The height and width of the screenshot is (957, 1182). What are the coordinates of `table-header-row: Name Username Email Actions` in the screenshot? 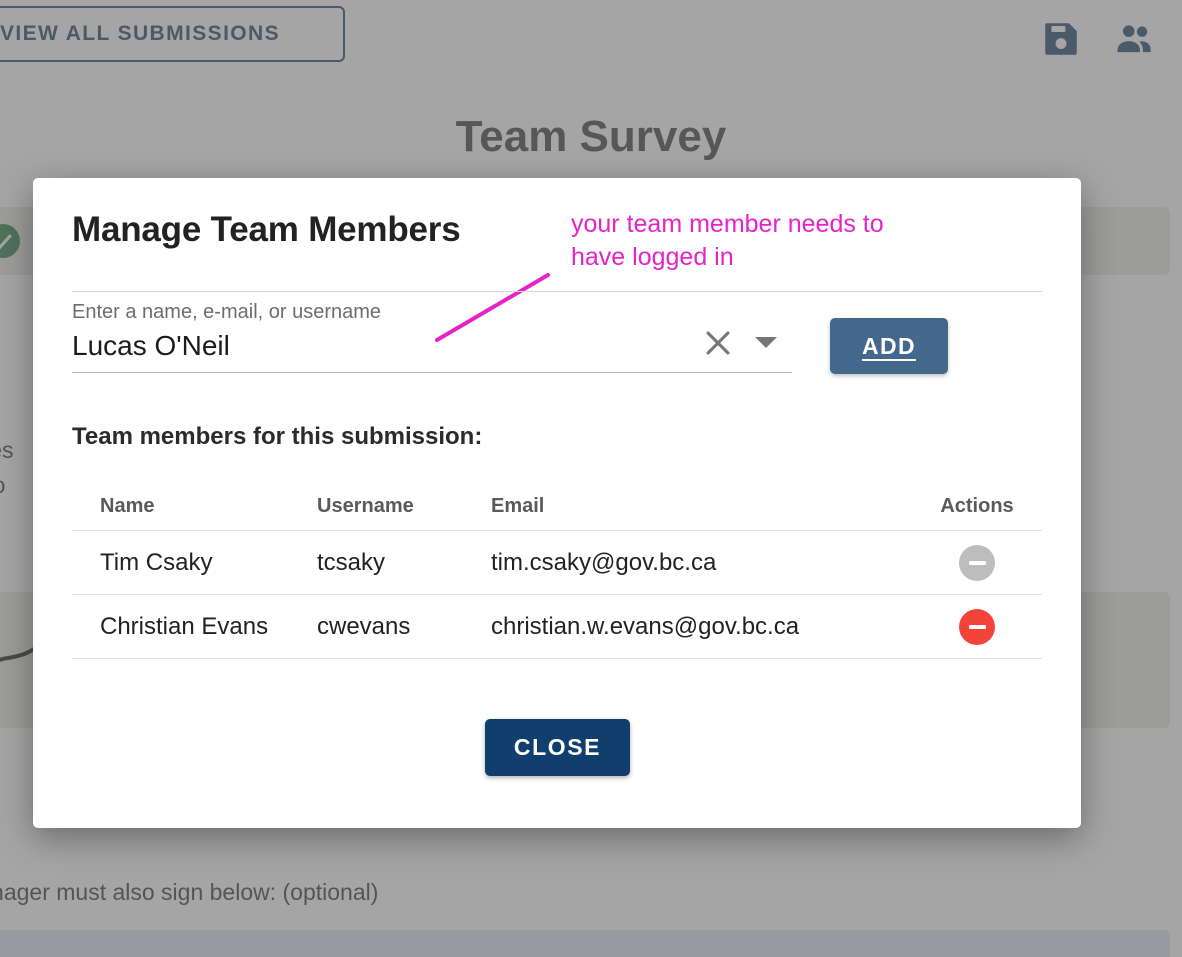 It's located at (557, 507).